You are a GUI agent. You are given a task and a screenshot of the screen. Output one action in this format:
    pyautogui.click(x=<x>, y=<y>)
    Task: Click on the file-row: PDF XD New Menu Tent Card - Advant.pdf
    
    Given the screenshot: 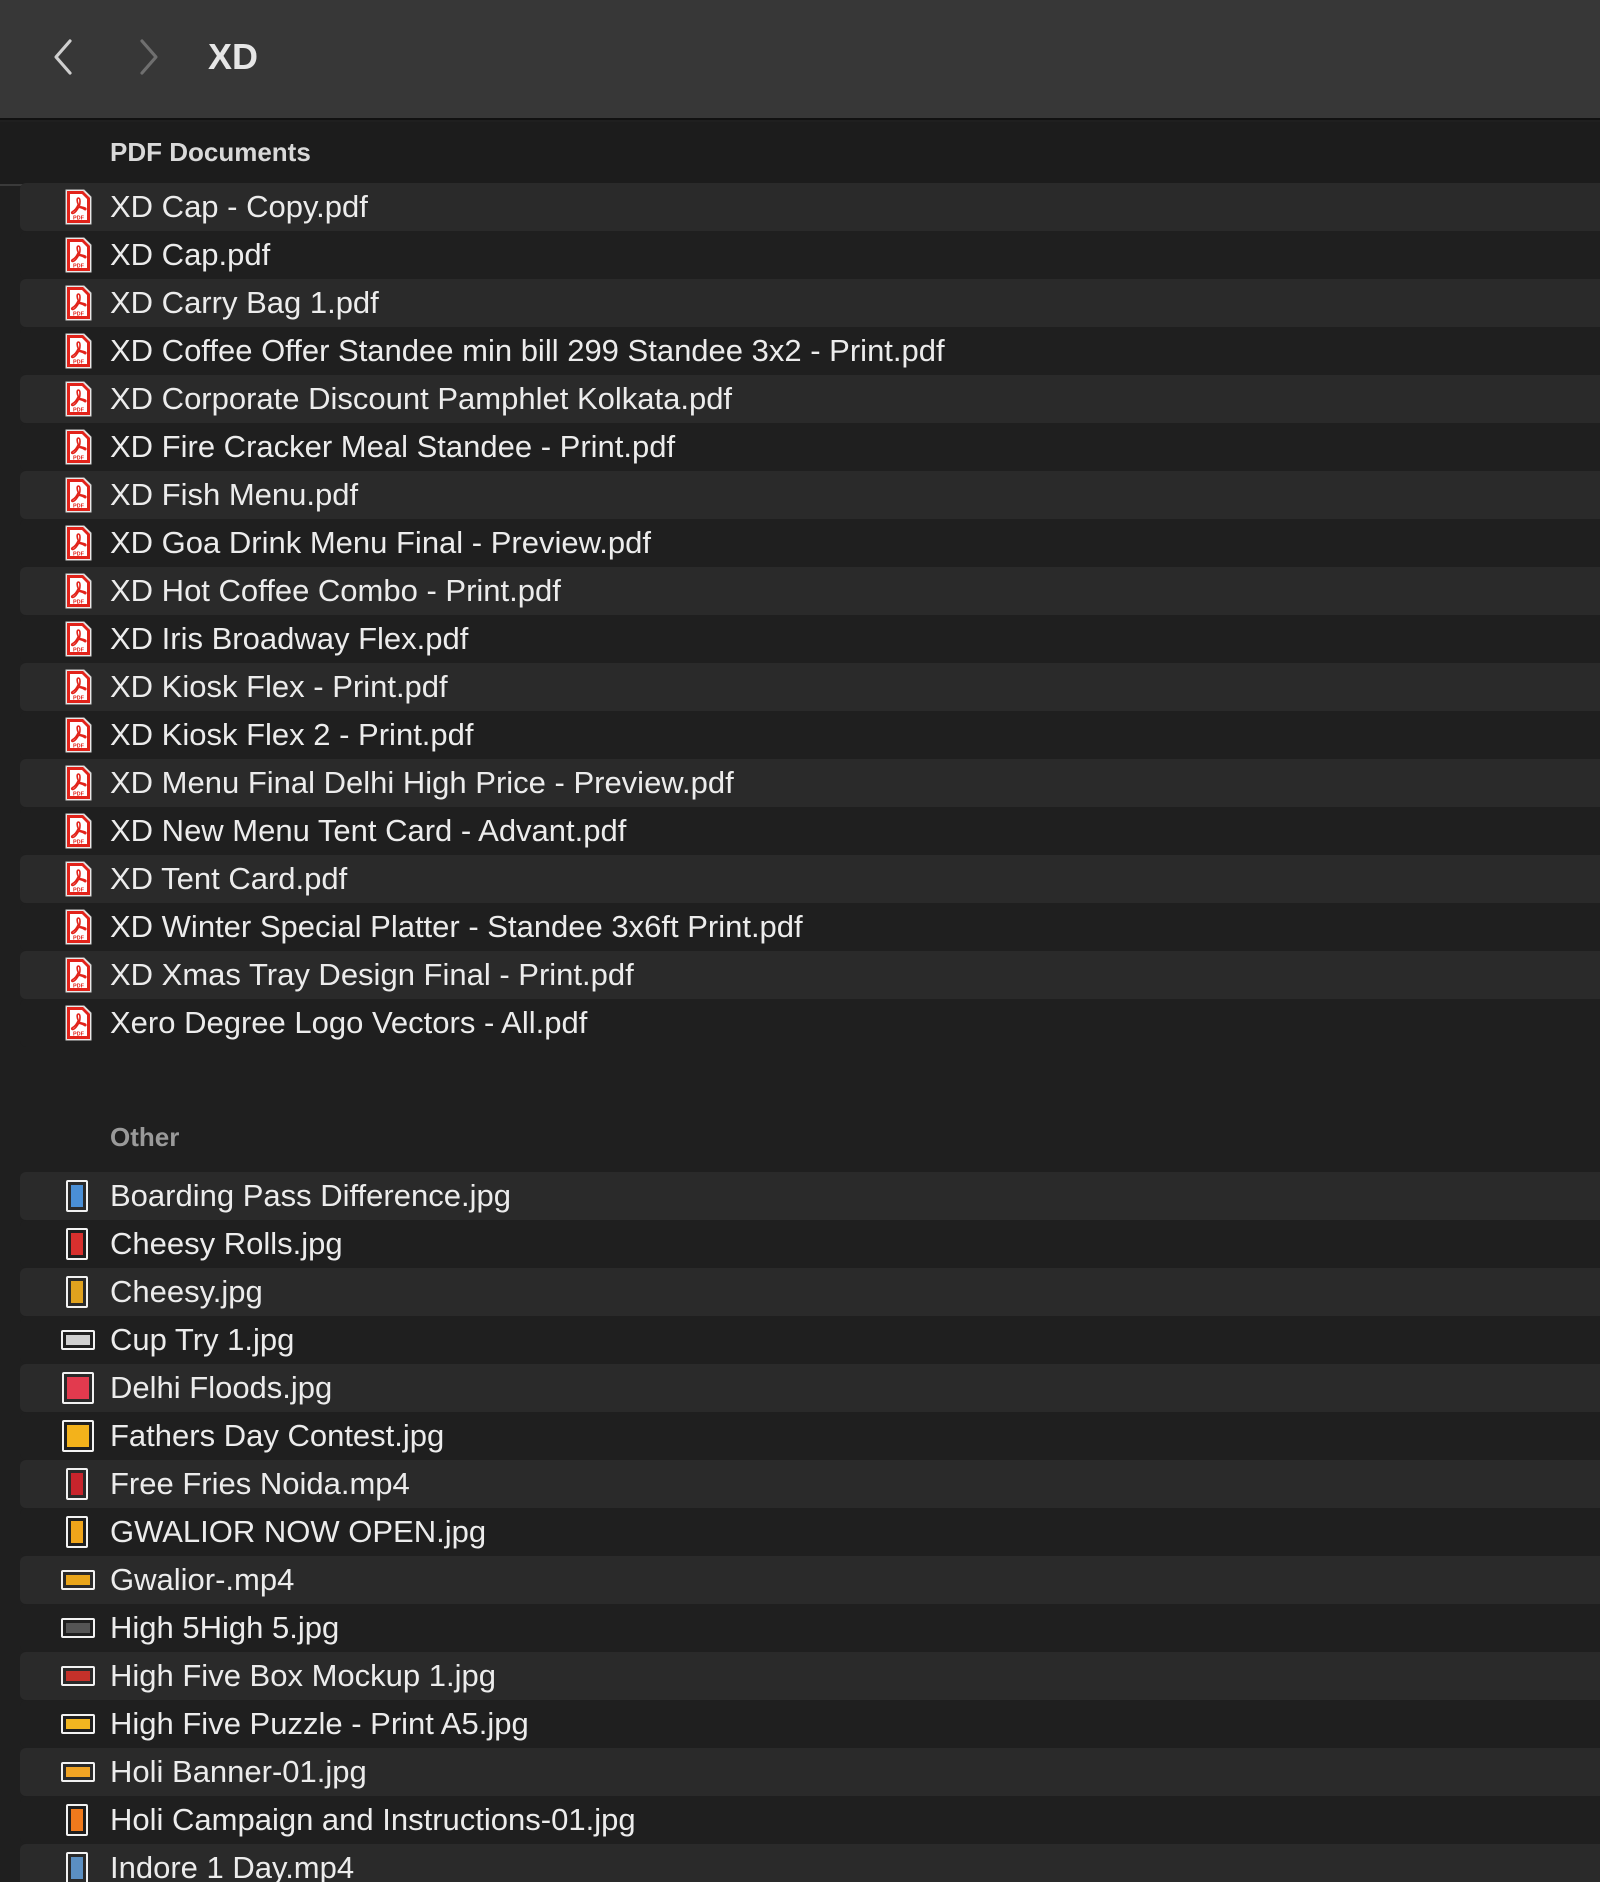 What is the action you would take?
    pyautogui.click(x=810, y=831)
    